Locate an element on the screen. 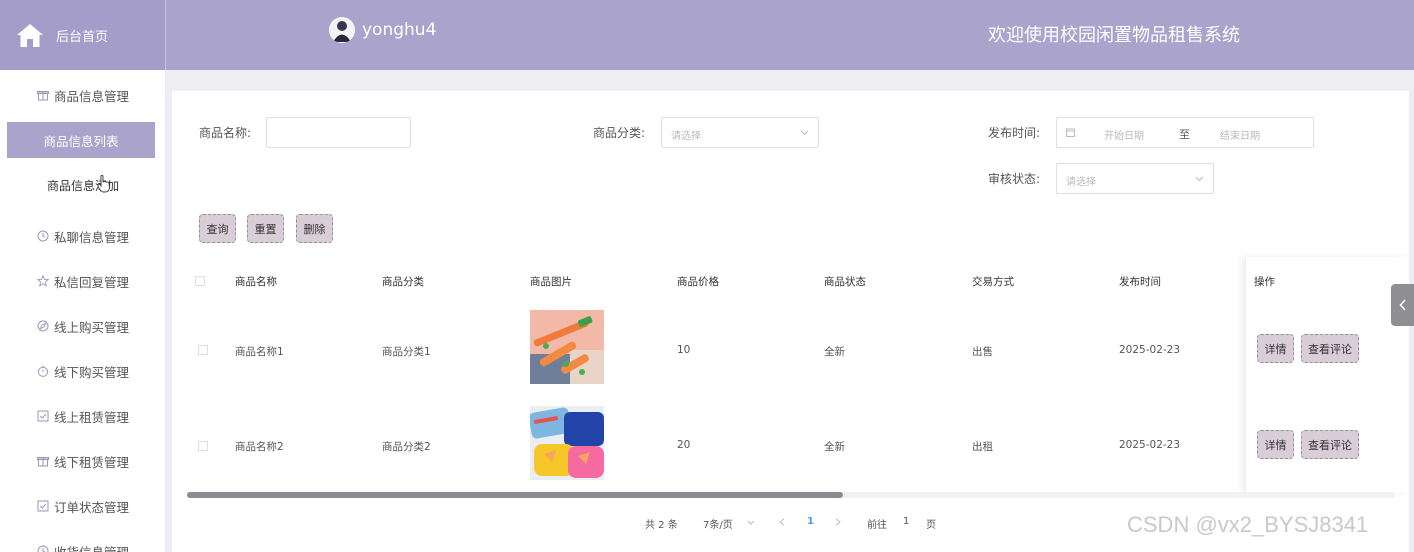 The width and height of the screenshot is (1414, 552). pagination-total: 共 2 条 is located at coordinates (661, 525).